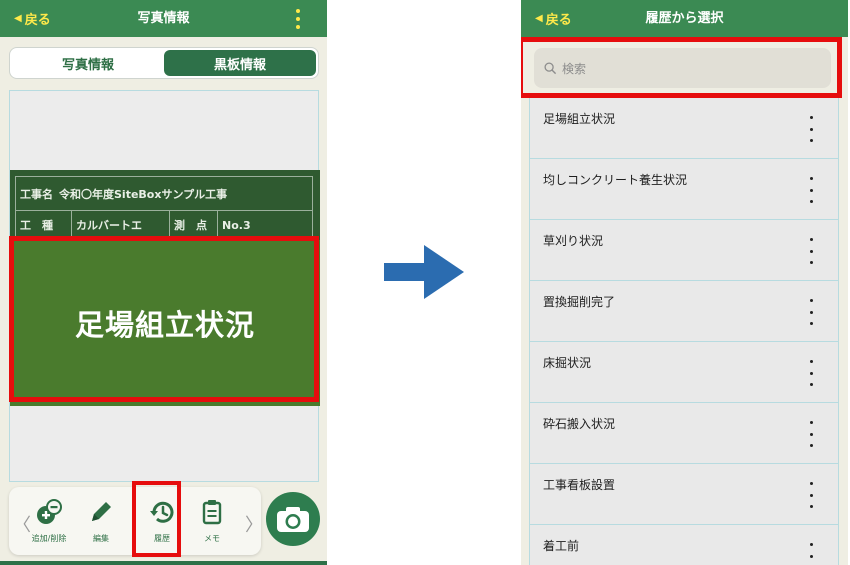  Describe the element at coordinates (36, 194) in the screenshot. I see `project-label: 工事名` at that location.